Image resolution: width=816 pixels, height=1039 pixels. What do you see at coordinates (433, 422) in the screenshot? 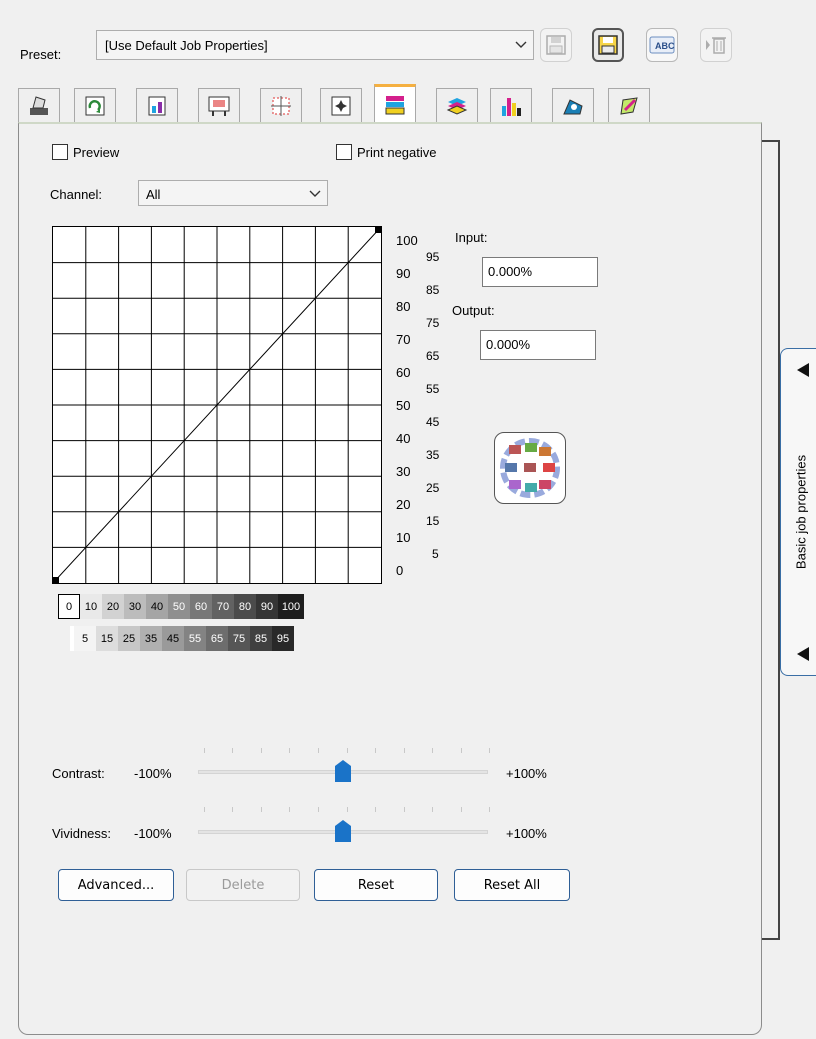
I see `scale-tick-label: 45` at bounding box center [433, 422].